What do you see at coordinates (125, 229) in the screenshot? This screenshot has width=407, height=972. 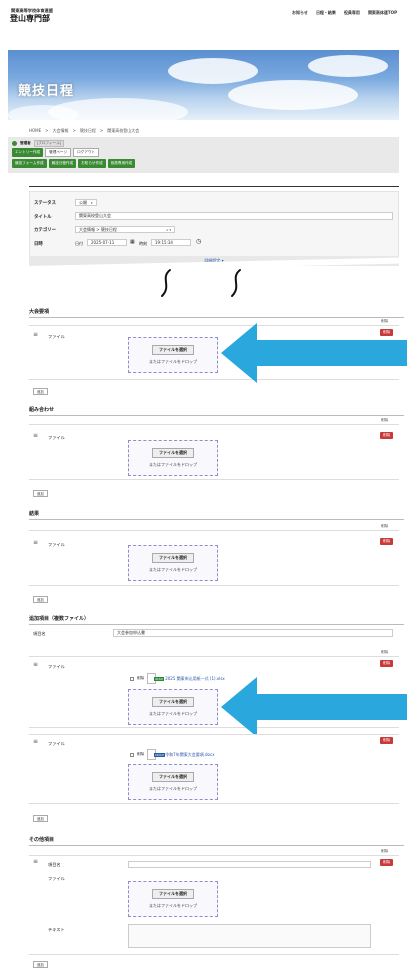 I see `category-select: 大会情報 > 競技日程 × ▾` at bounding box center [125, 229].